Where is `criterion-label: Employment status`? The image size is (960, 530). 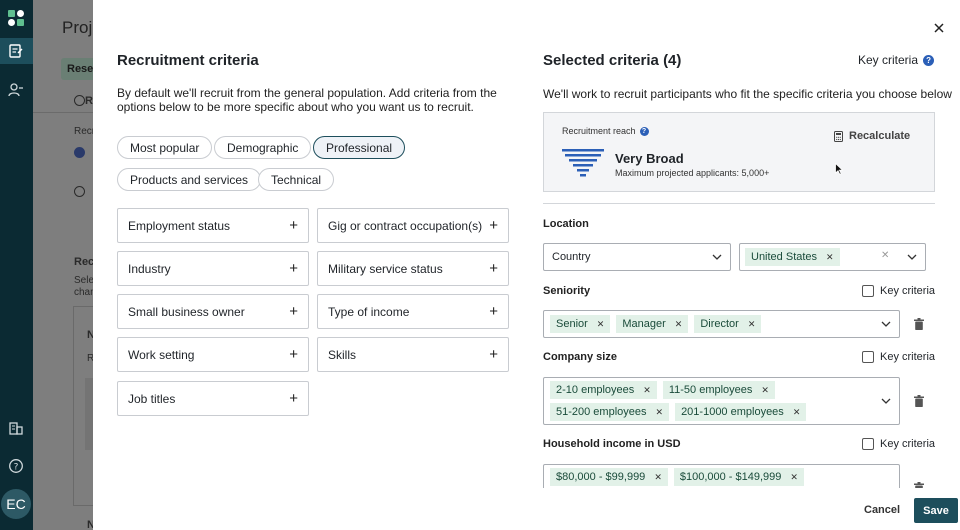 criterion-label: Employment status is located at coordinates (179, 225).